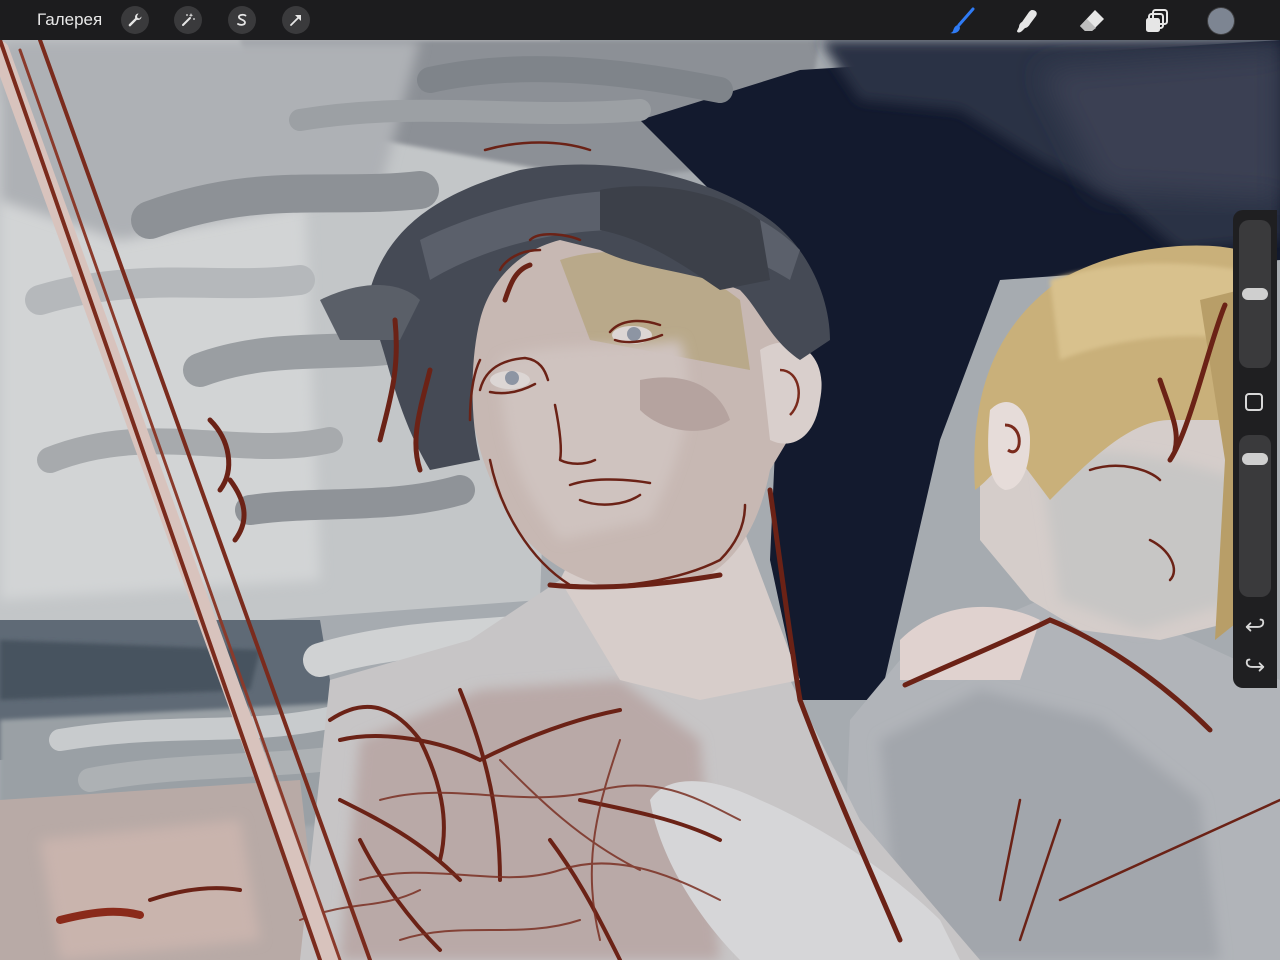  I want to click on opacity-slider-thumb, so click(1255, 459).